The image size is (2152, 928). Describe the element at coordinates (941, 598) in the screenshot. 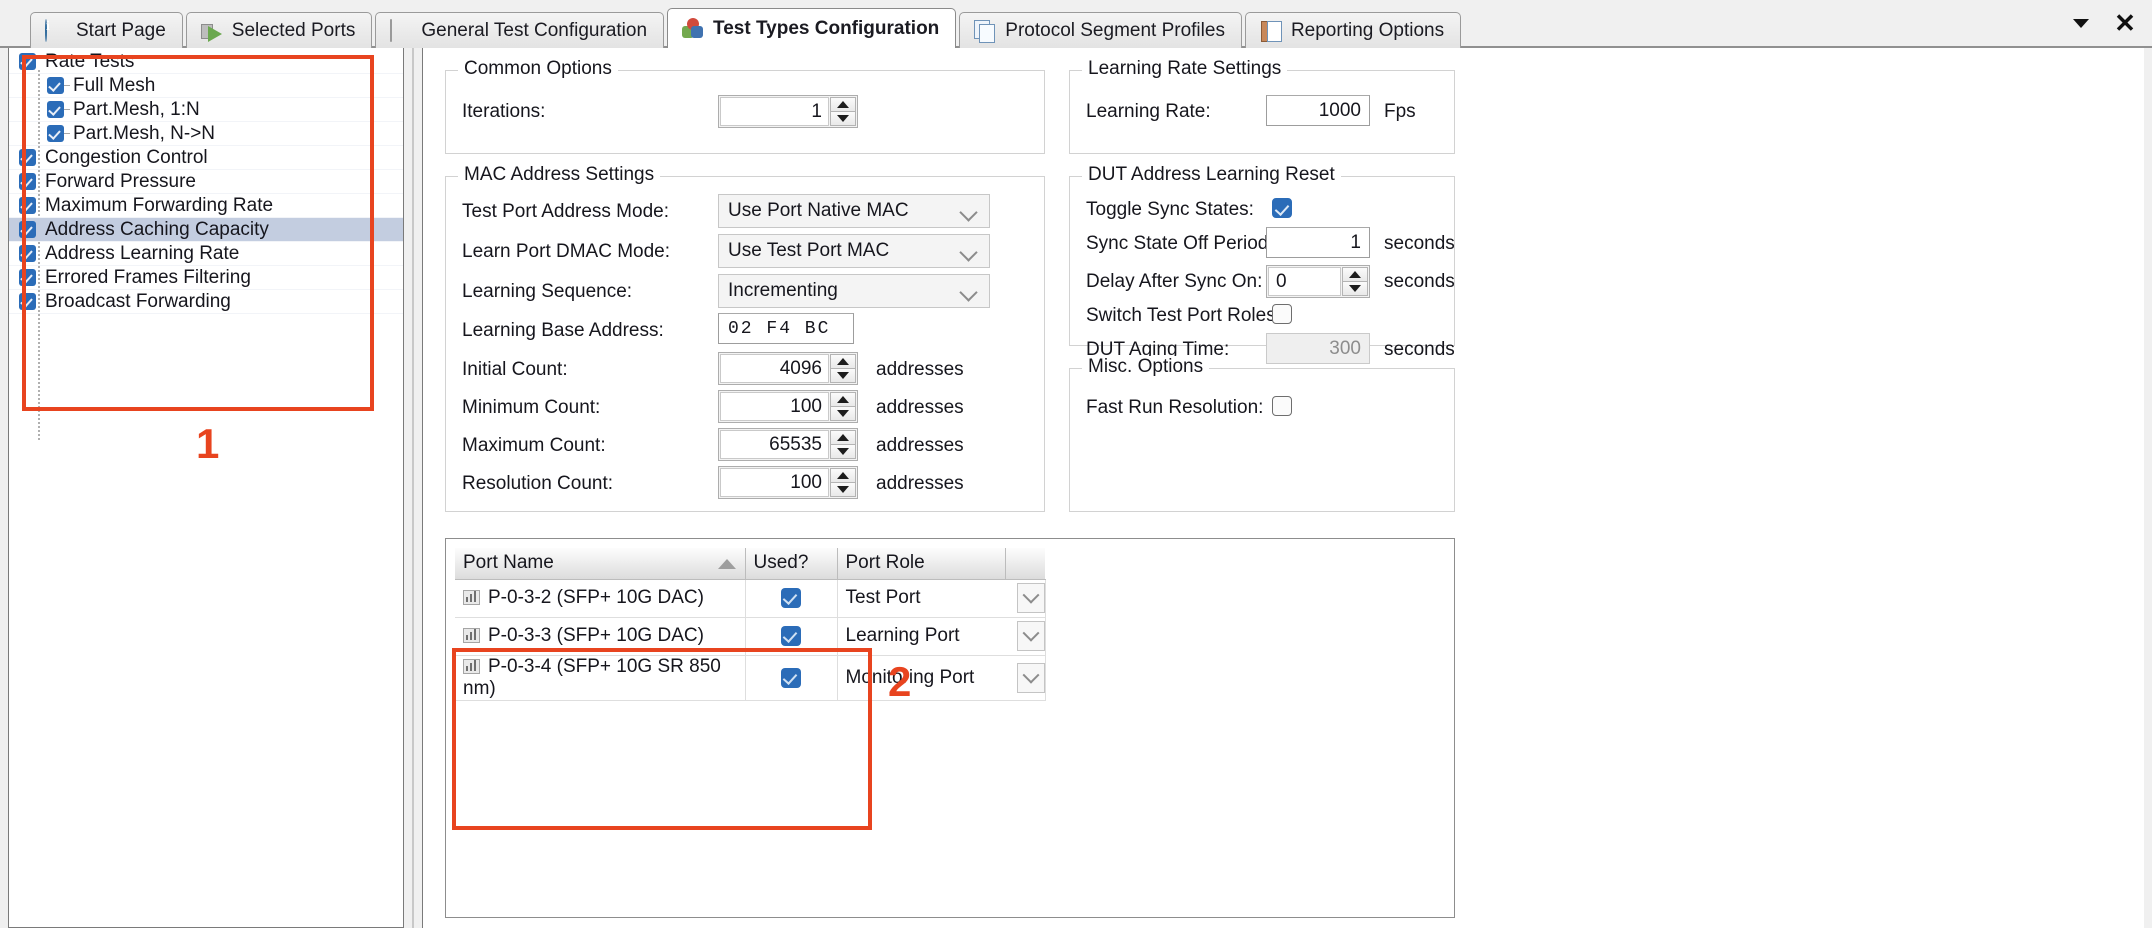

I see `cell-port-role: Test Port` at that location.